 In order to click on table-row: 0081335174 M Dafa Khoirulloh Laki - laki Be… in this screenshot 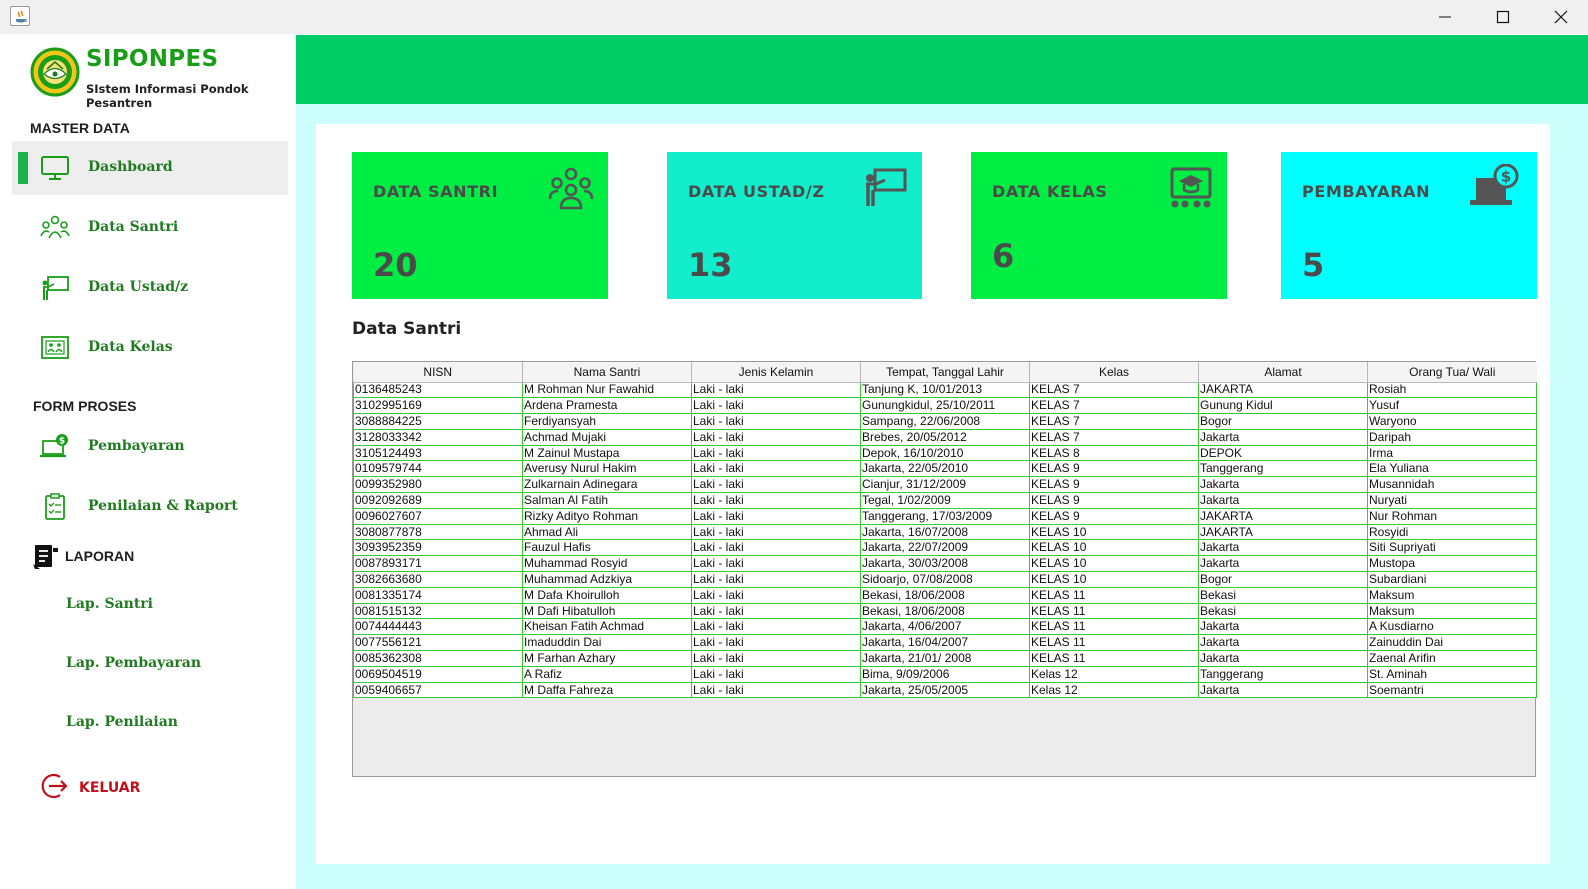, I will do `click(945, 595)`.